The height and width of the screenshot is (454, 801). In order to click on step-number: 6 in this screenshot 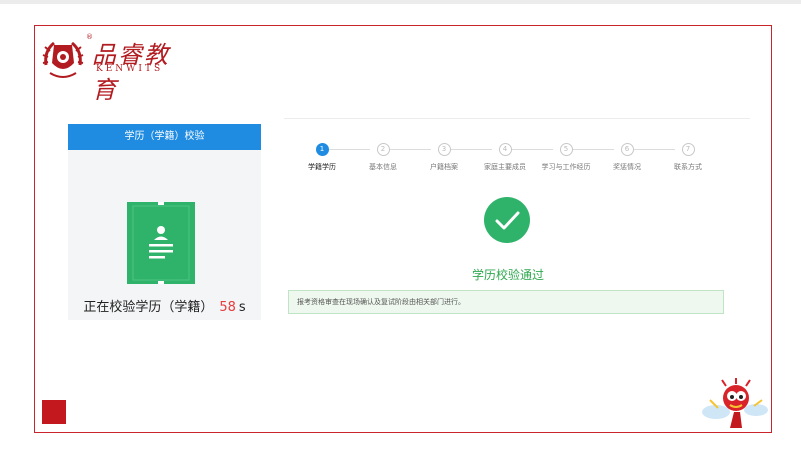, I will do `click(627, 149)`.